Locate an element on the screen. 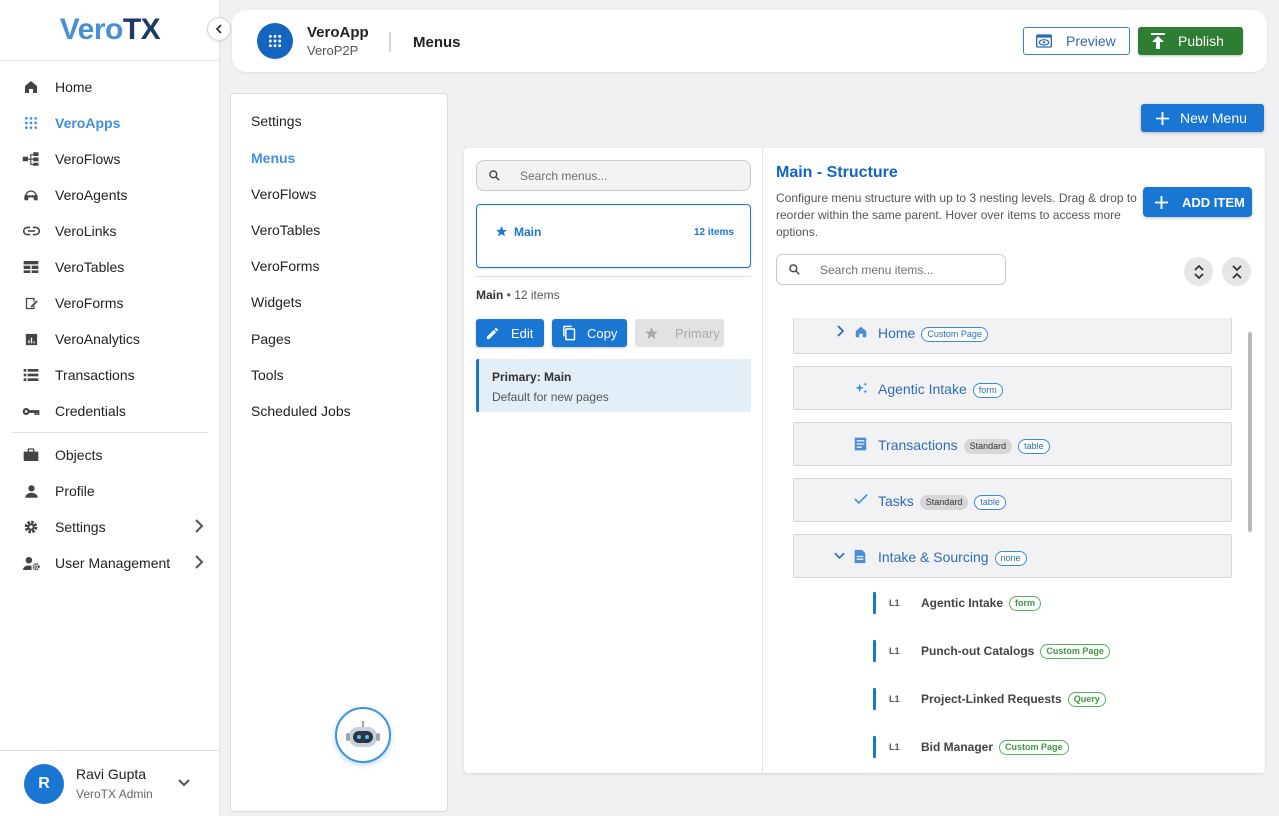 The width and height of the screenshot is (1279, 816). tree-item-transactions: Transactions Standard table is located at coordinates (1012, 444).